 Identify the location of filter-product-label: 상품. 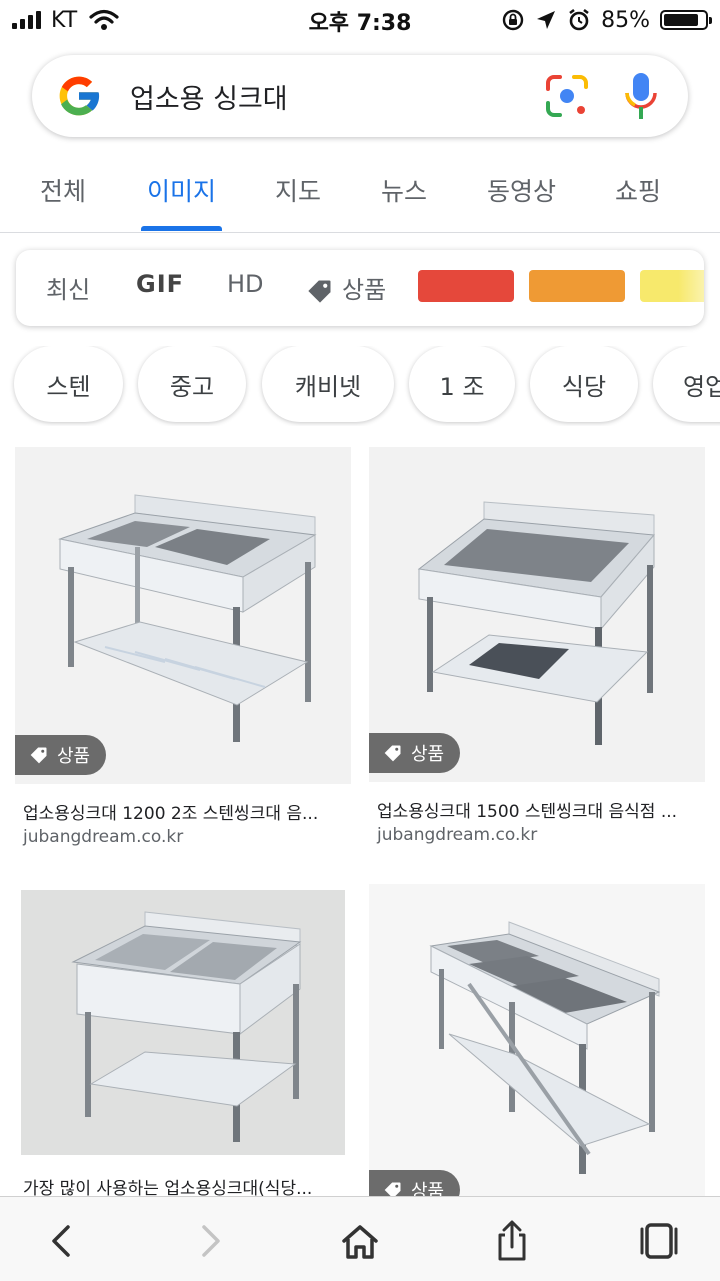
(364, 290).